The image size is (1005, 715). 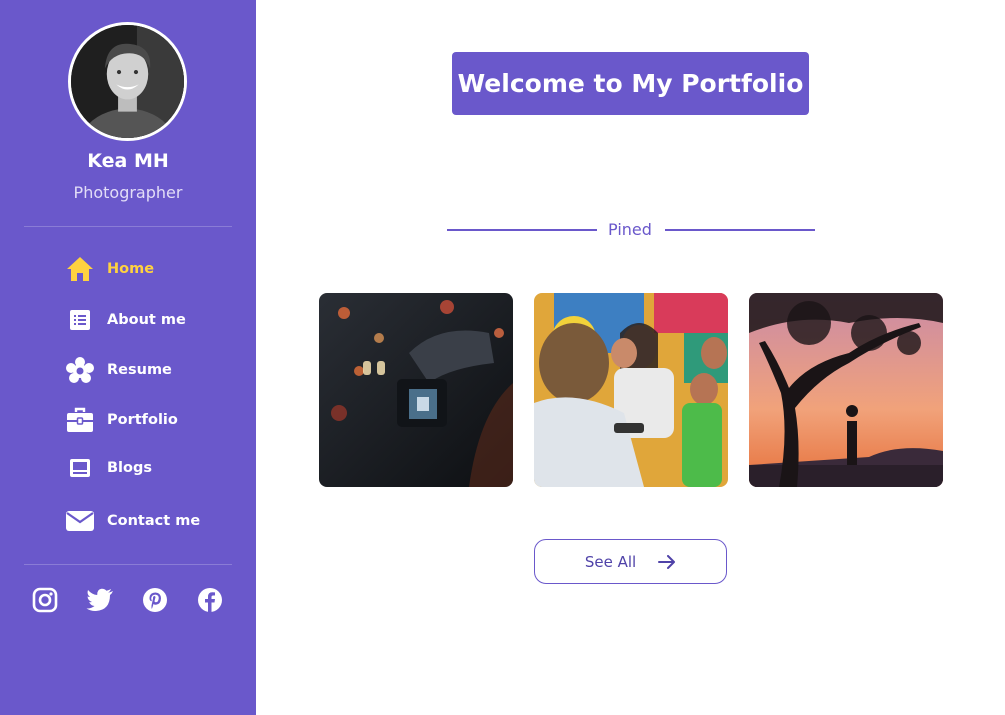 I want to click on see-all-label: See All, so click(x=610, y=561).